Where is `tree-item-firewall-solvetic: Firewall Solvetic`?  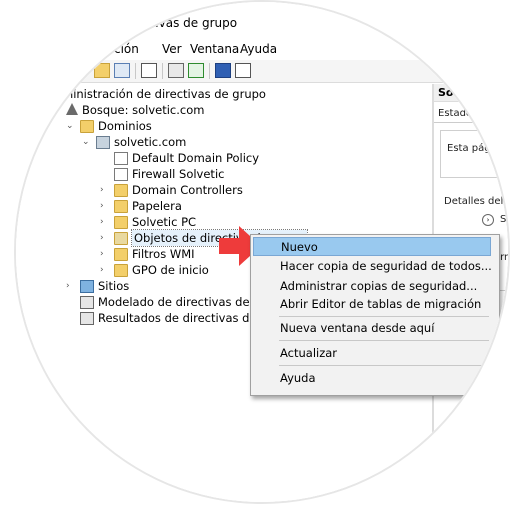
tree-item-firewall-solvetic: Firewall Solvetic is located at coordinates (214, 174).